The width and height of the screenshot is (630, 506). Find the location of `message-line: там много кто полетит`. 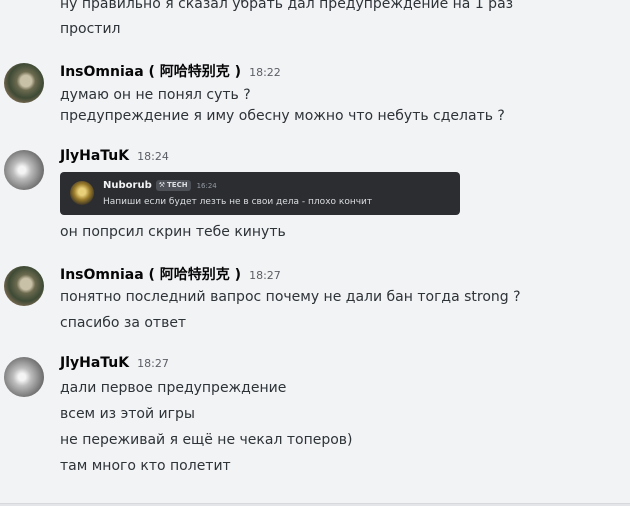

message-line: там много кто полетит is located at coordinates (145, 466).